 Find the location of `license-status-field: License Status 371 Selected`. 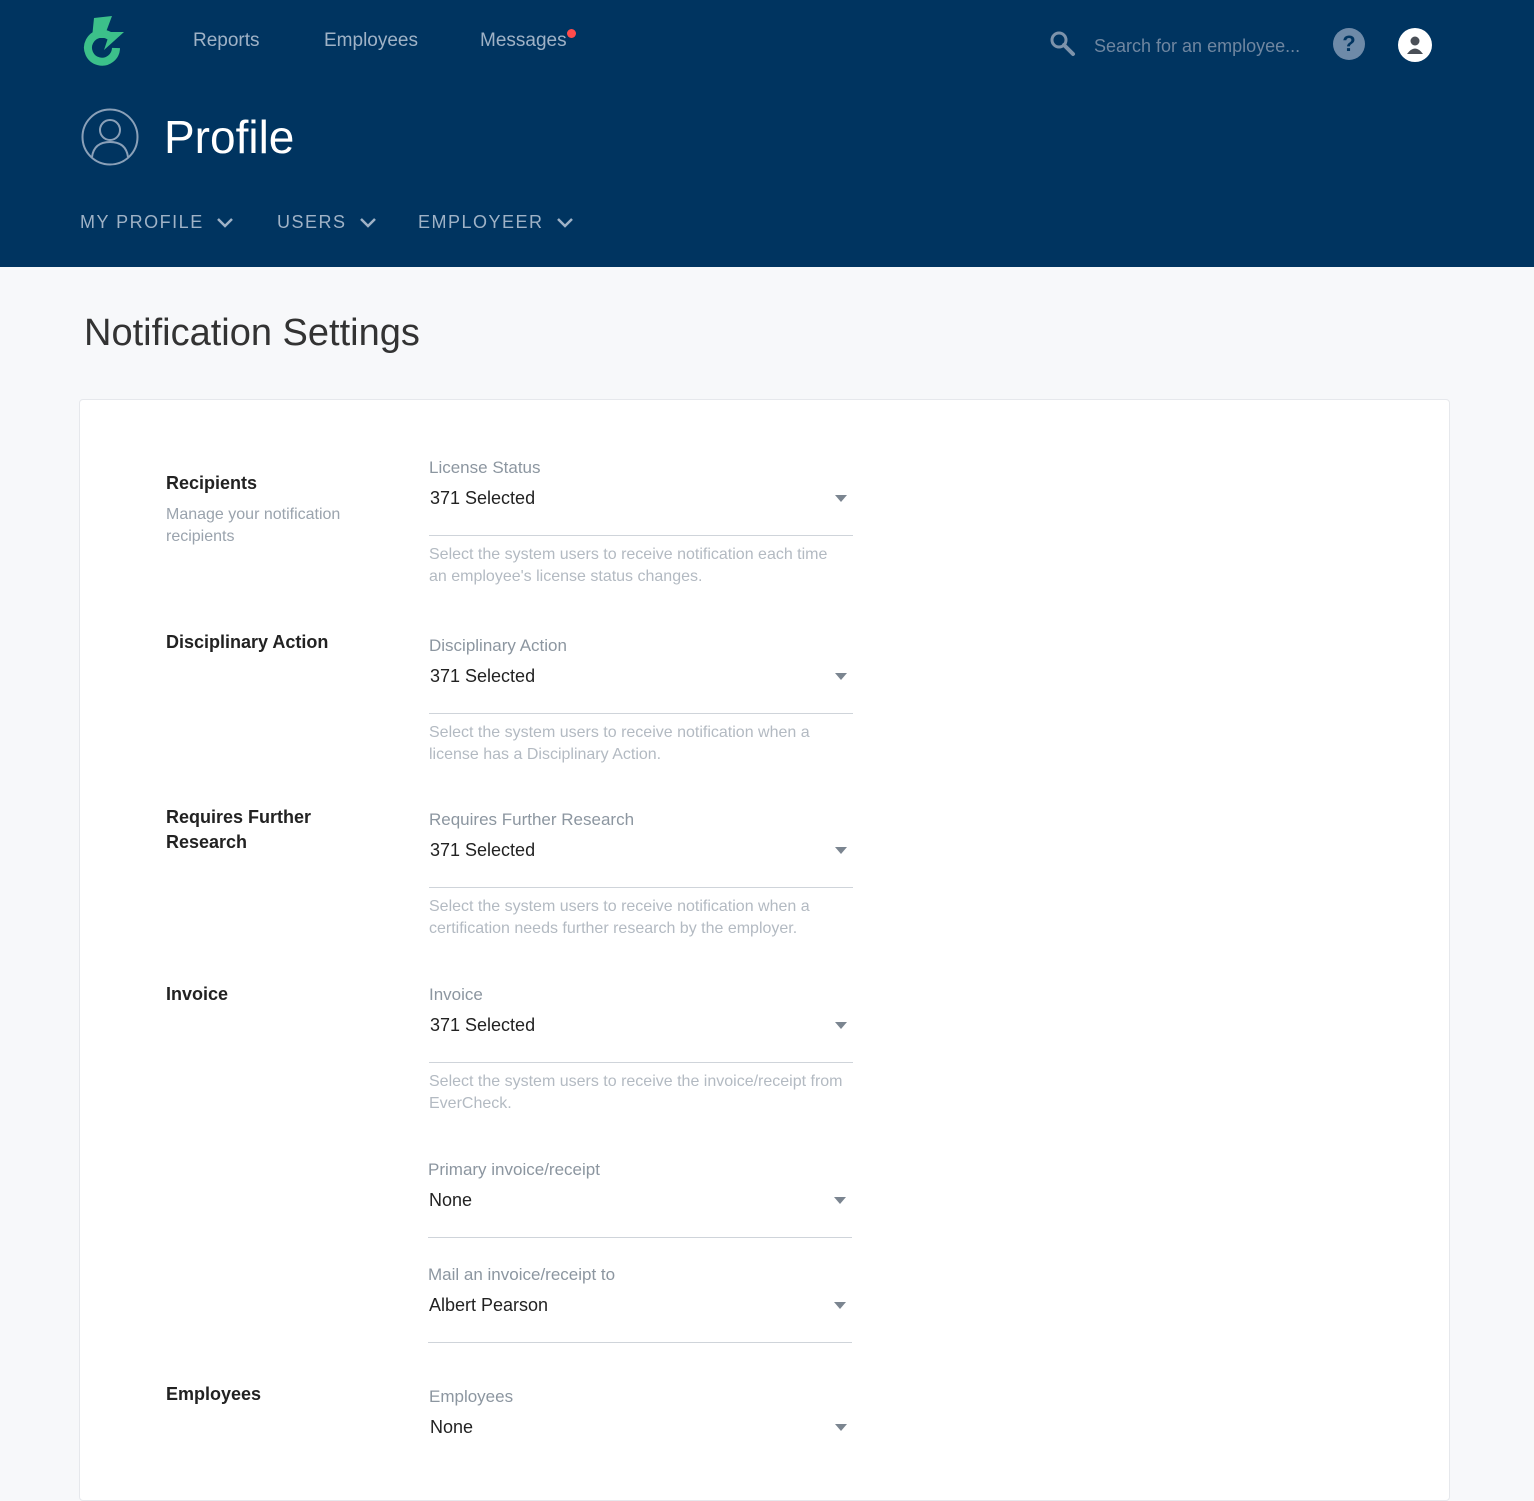

license-status-field: License Status 371 Selected is located at coordinates (641, 496).